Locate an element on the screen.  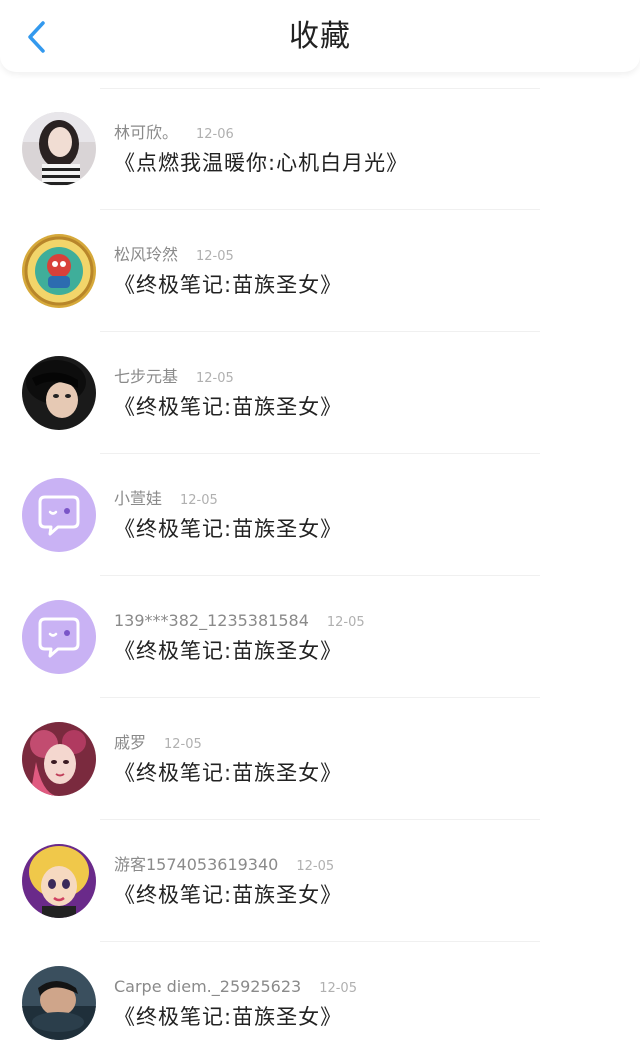
page-title: 收藏 is located at coordinates (320, 36).